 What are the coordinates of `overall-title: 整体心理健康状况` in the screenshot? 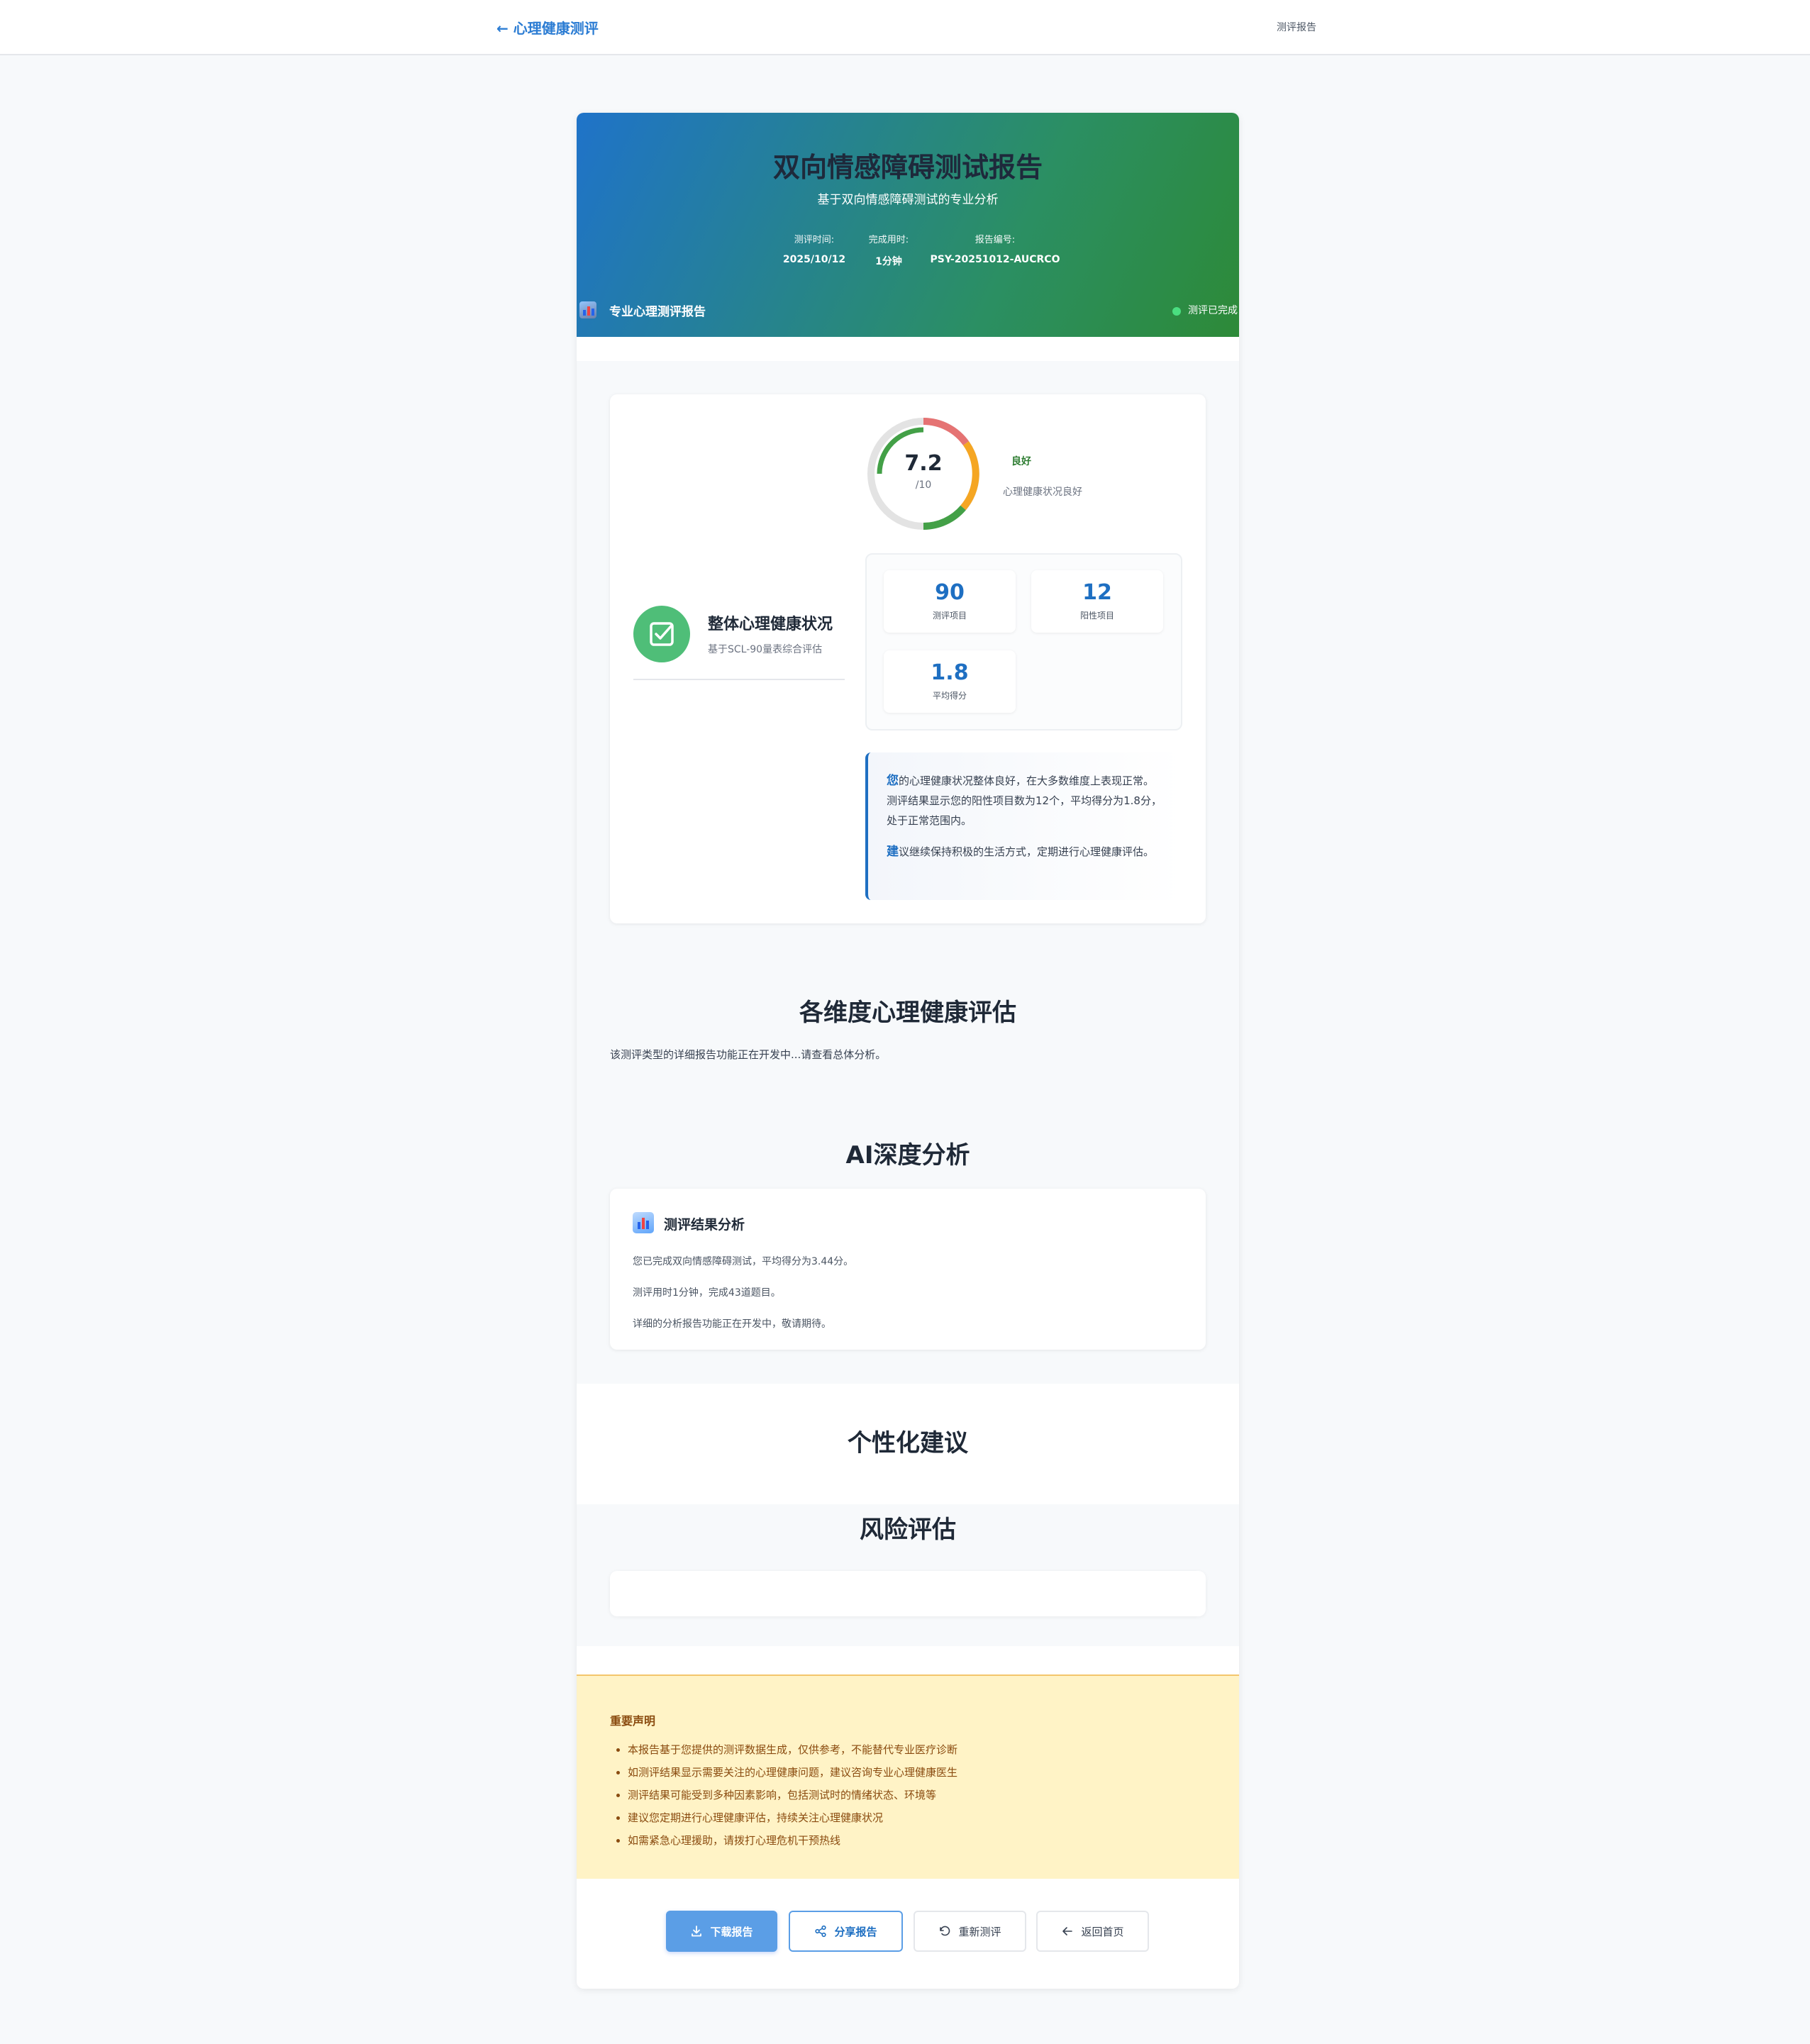 It's located at (771, 624).